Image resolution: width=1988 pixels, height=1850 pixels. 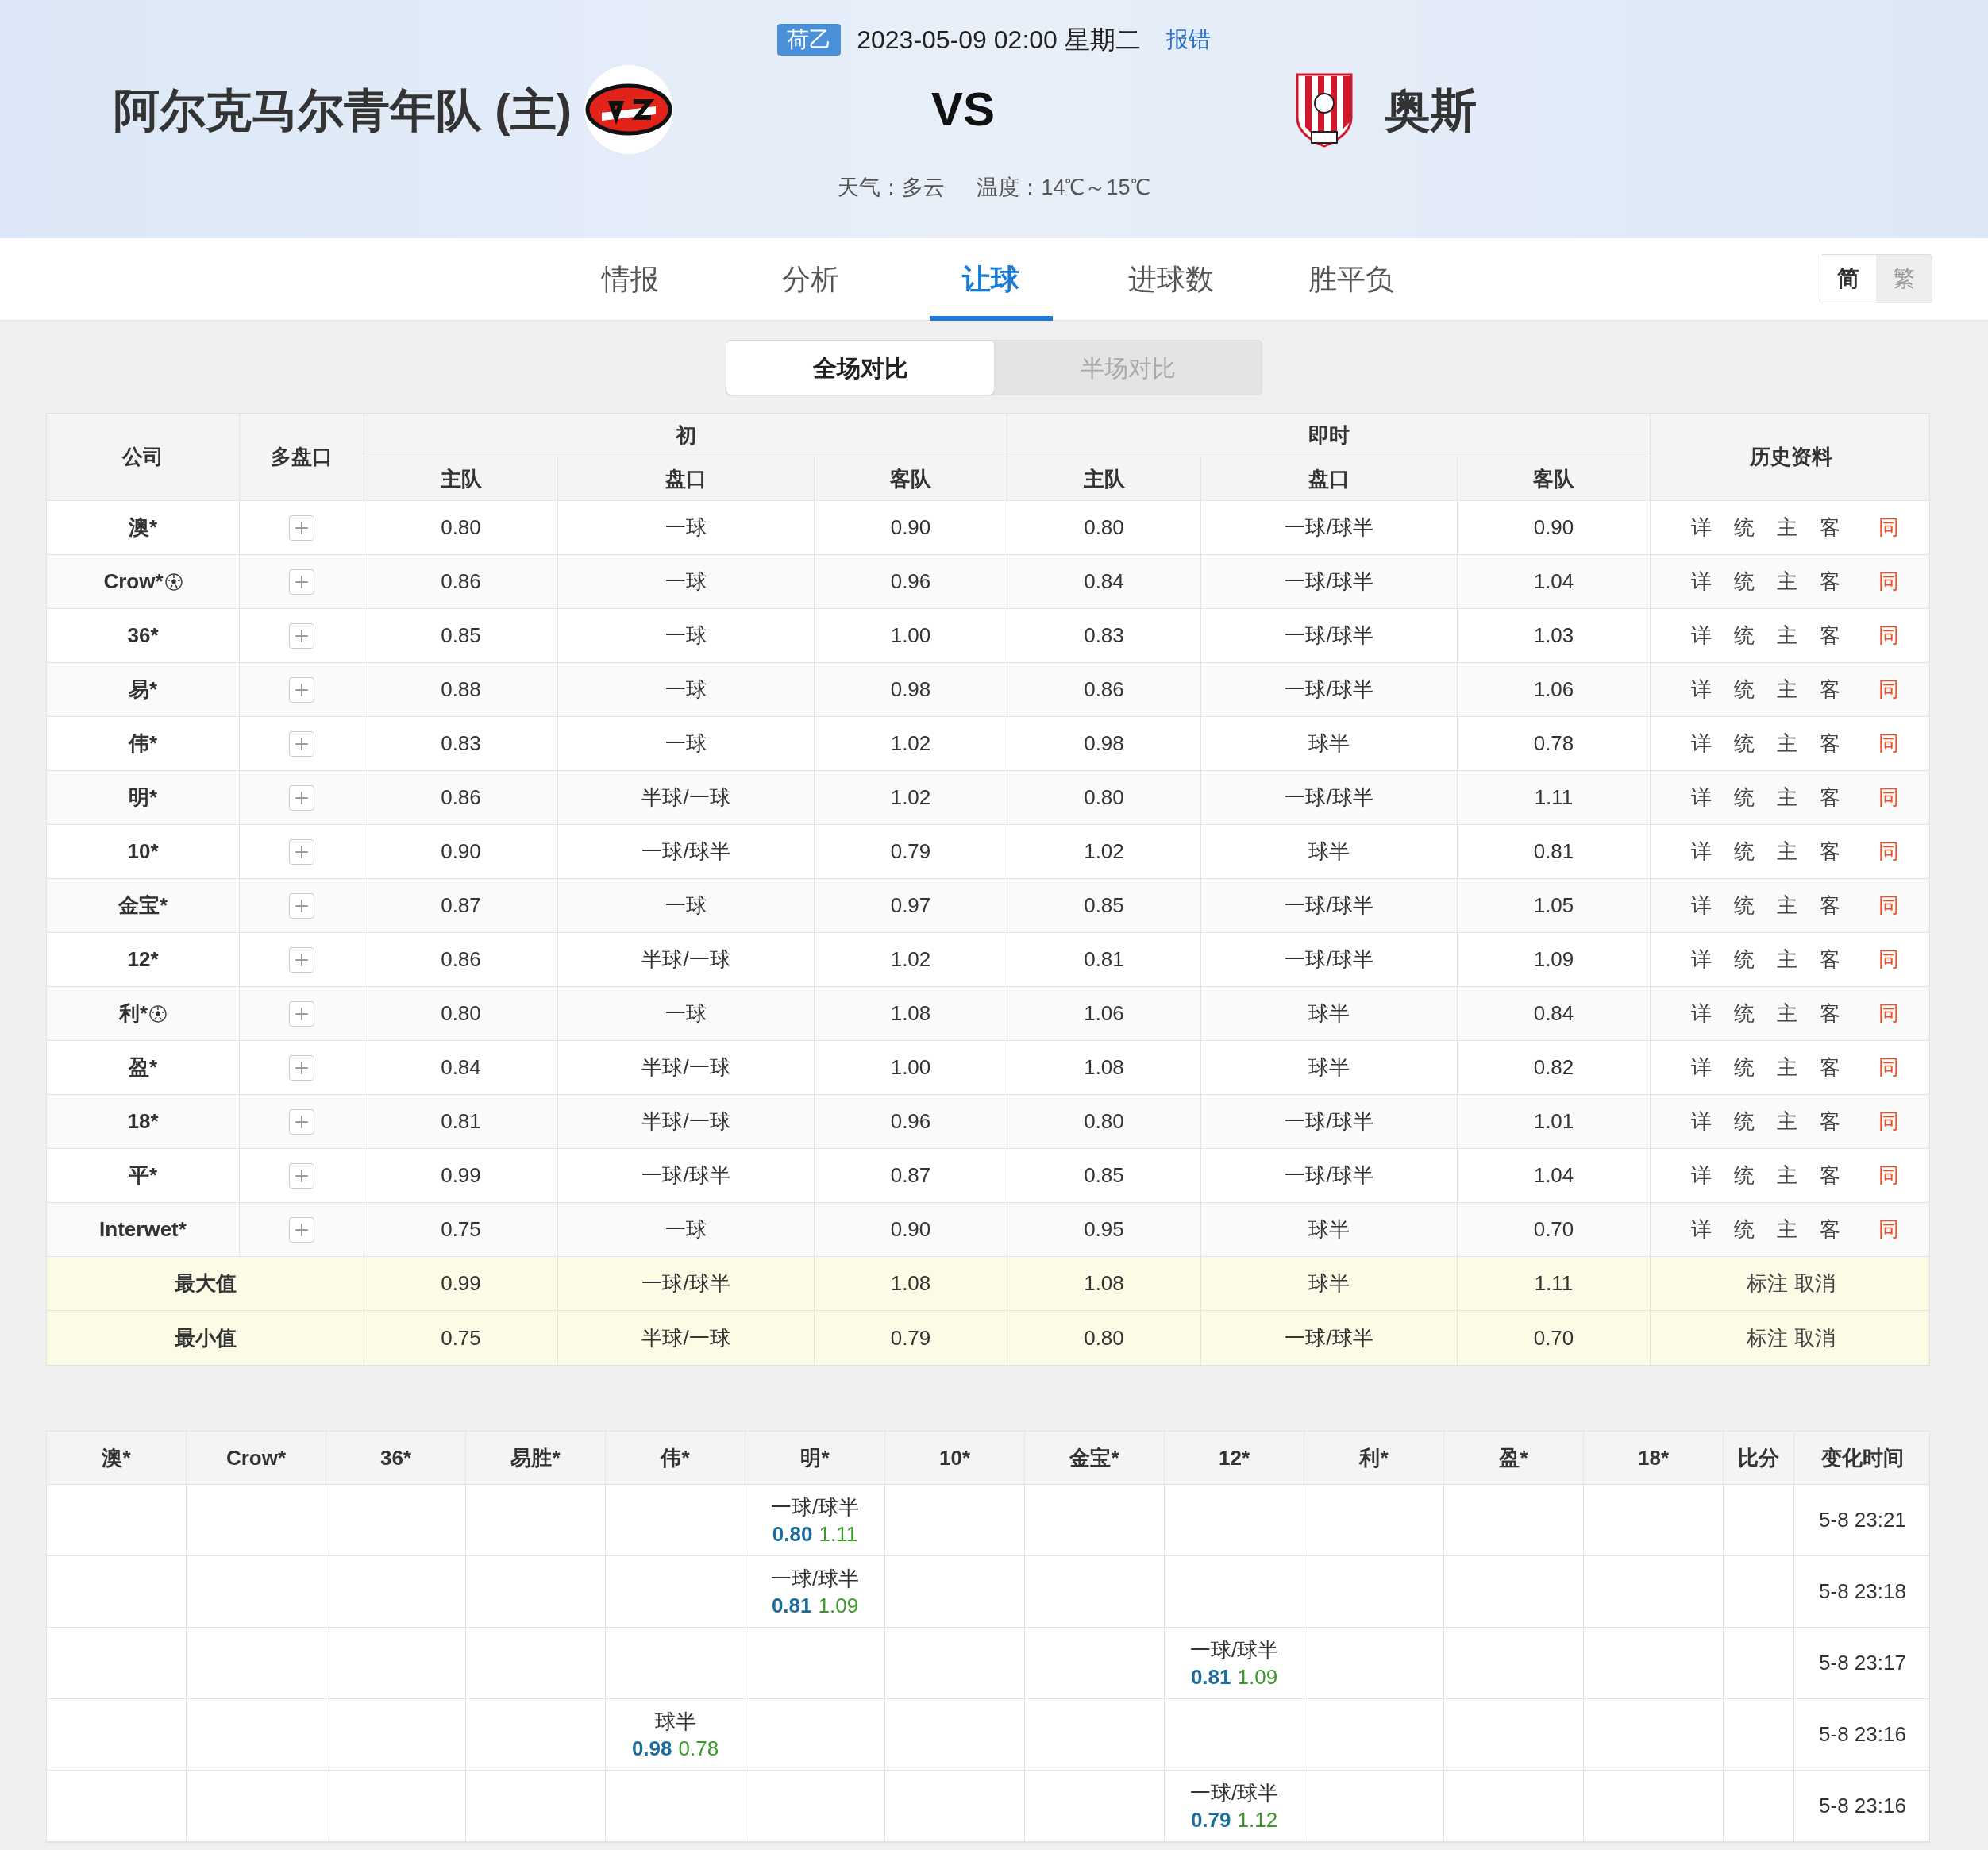 What do you see at coordinates (991, 279) in the screenshot?
I see `nav-tab: 让球` at bounding box center [991, 279].